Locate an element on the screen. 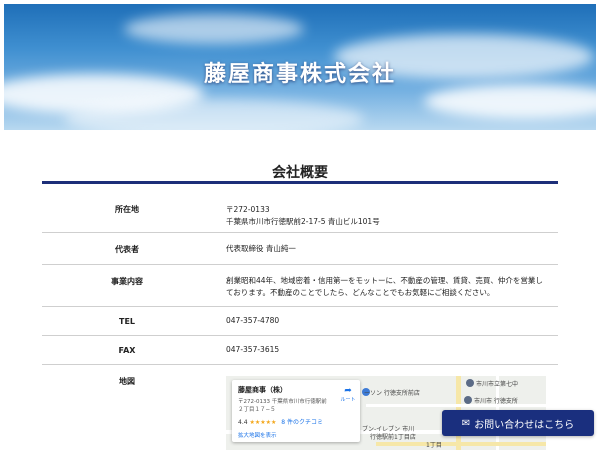  rating-stars-icon: ★★★★★ is located at coordinates (263, 422).